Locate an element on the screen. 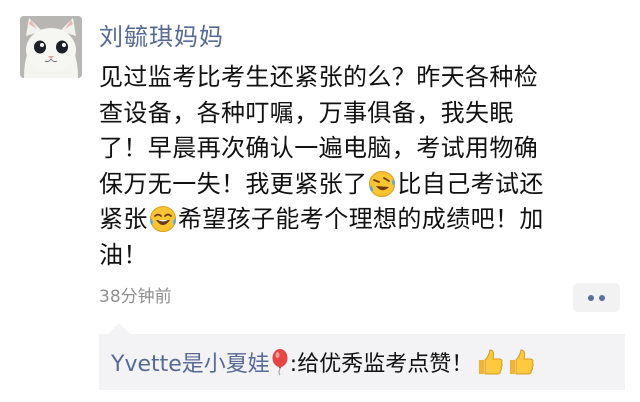 The width and height of the screenshot is (640, 402). commenter-name: Yvette是小夏娃 is located at coordinates (190, 364).